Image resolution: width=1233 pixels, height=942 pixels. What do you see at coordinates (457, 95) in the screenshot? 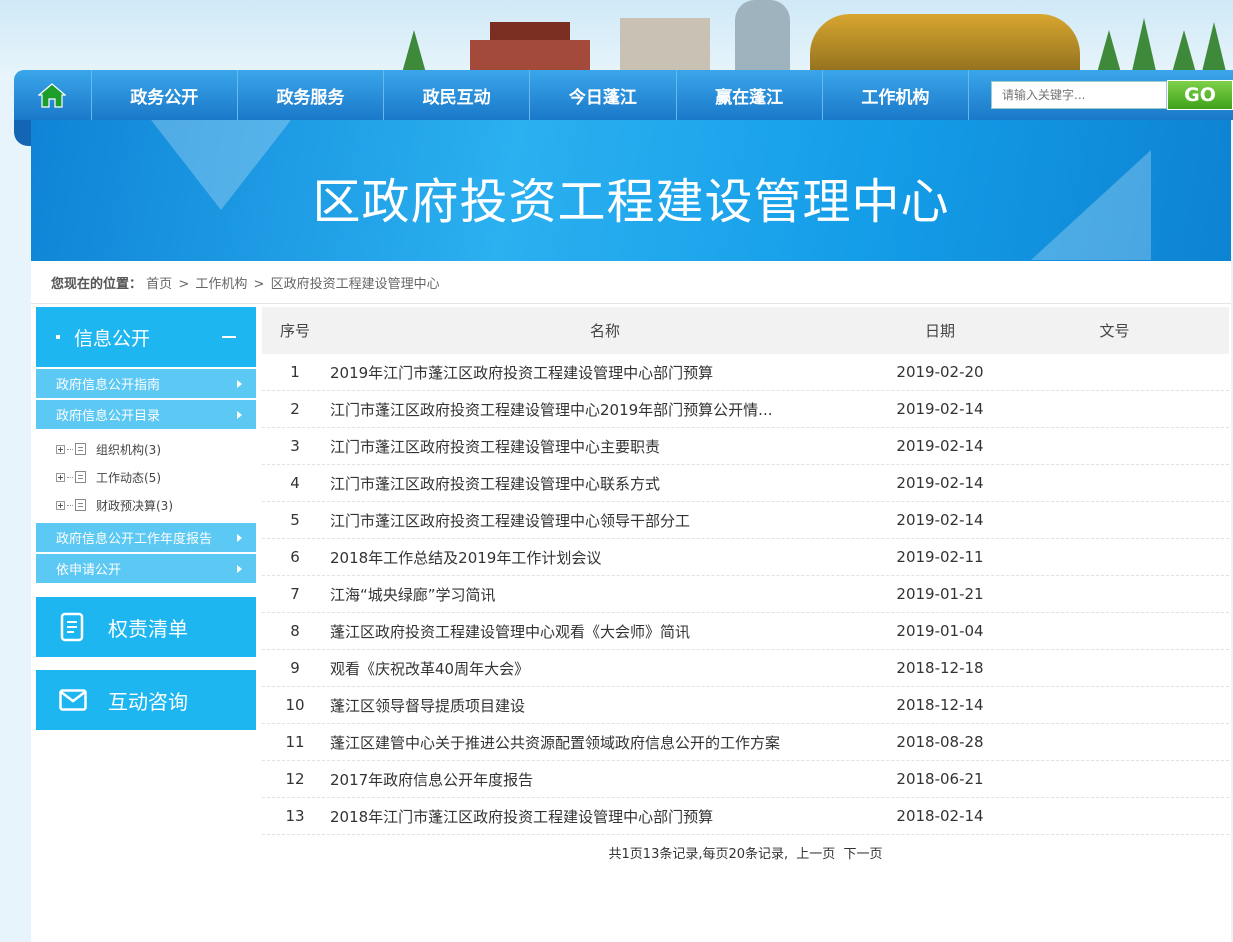
I see `nav-item-zhengminhudong: 政民互动` at bounding box center [457, 95].